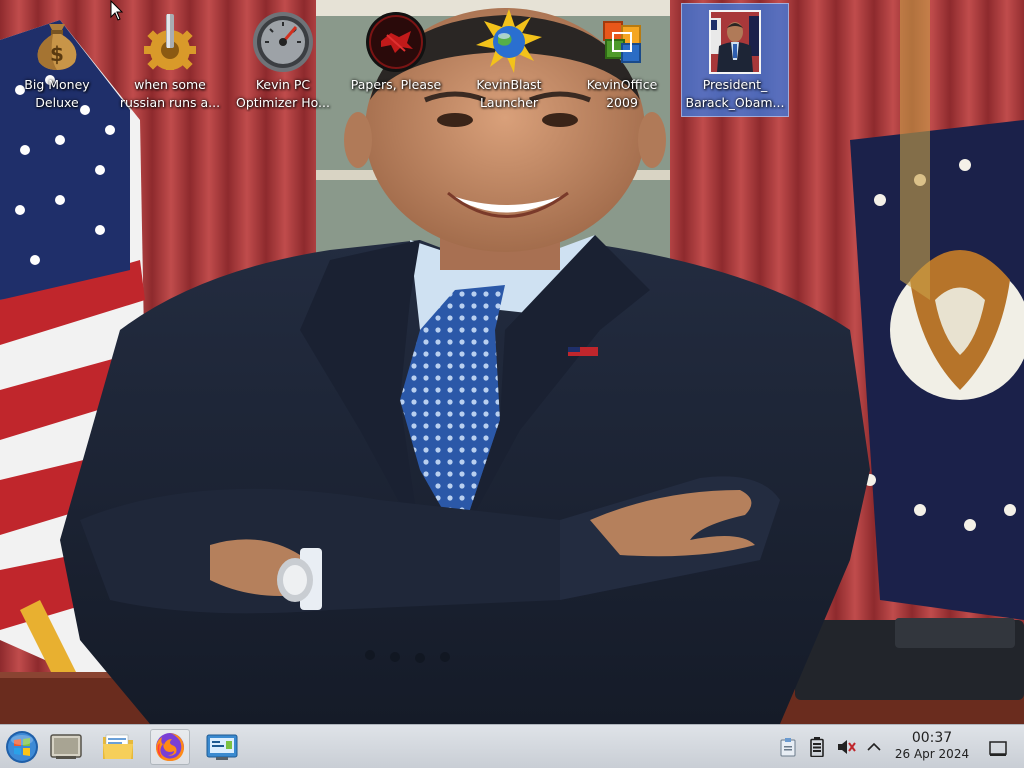 The width and height of the screenshot is (1024, 768). I want to click on image-thumbnail-icon, so click(735, 42).